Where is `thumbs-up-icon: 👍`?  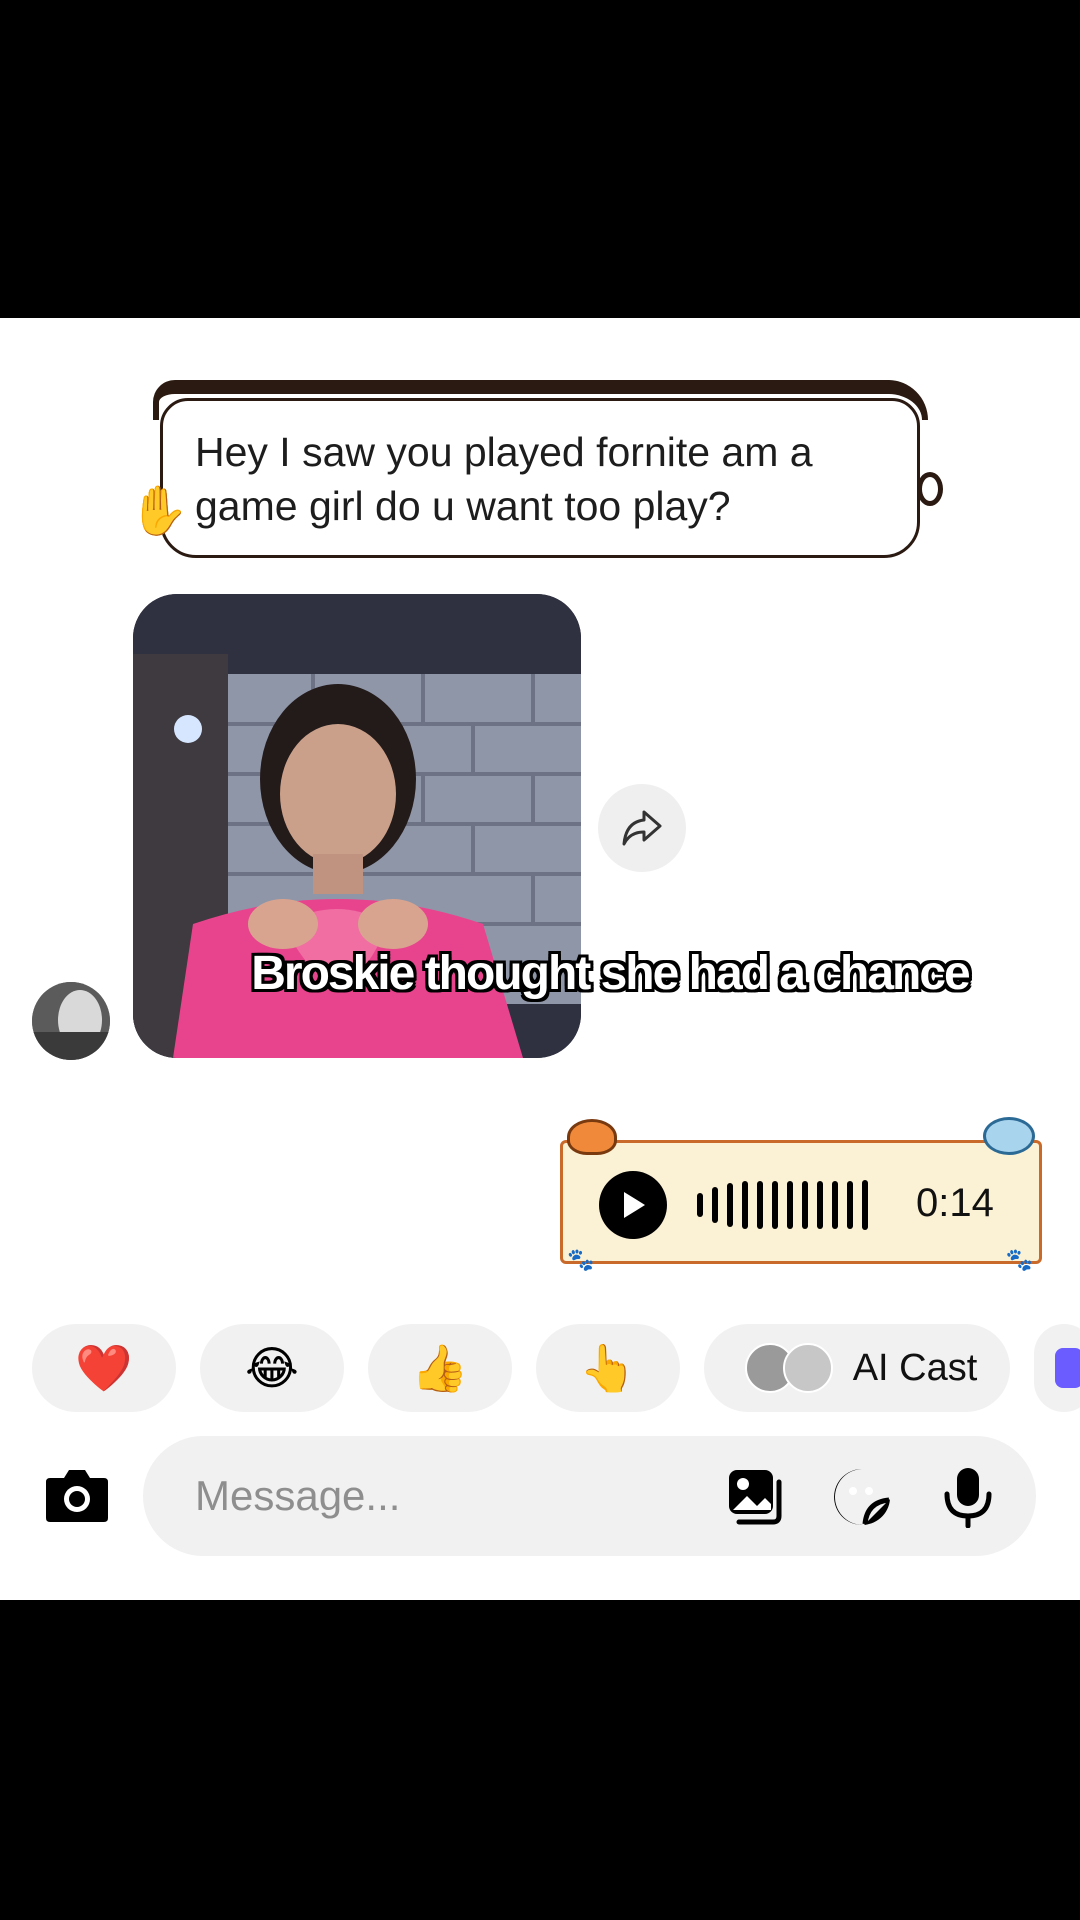
thumbs-up-icon: 👍 is located at coordinates (440, 1367).